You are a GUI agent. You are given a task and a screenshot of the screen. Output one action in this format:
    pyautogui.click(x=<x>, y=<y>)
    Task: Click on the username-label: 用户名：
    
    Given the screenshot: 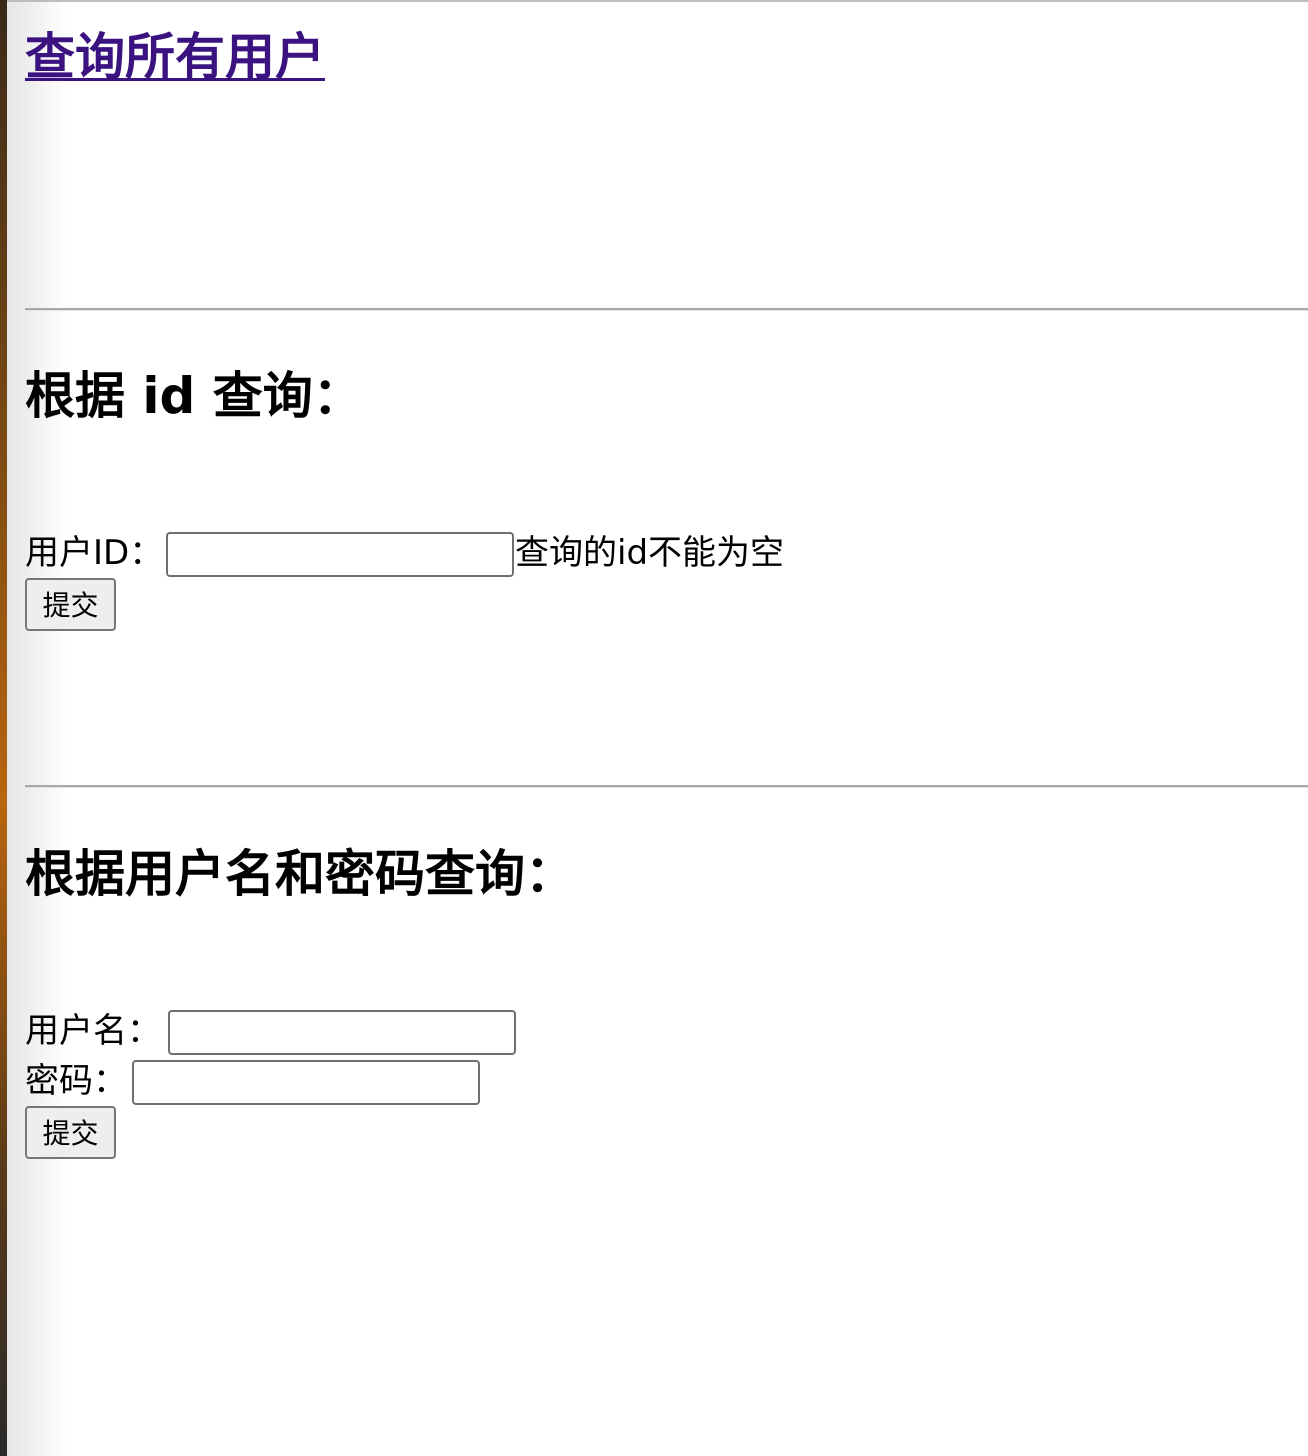 What is the action you would take?
    pyautogui.click(x=93, y=1031)
    